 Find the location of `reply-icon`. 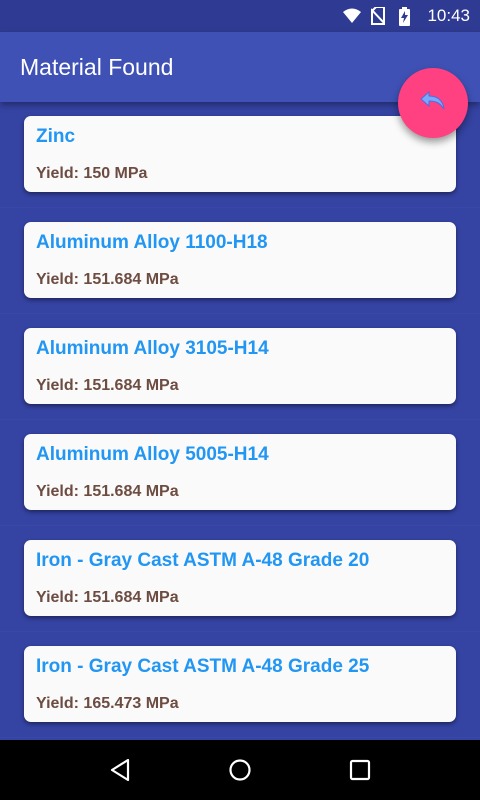

reply-icon is located at coordinates (433, 103).